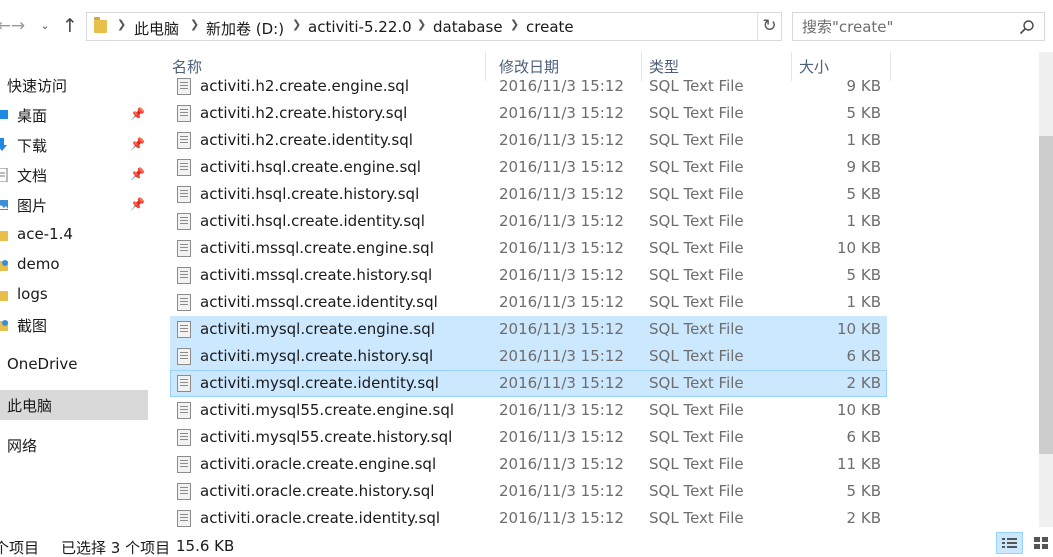 Image resolution: width=1053 pixels, height=557 pixels. Describe the element at coordinates (863, 167) in the screenshot. I see `file-size: 9 KB` at that location.